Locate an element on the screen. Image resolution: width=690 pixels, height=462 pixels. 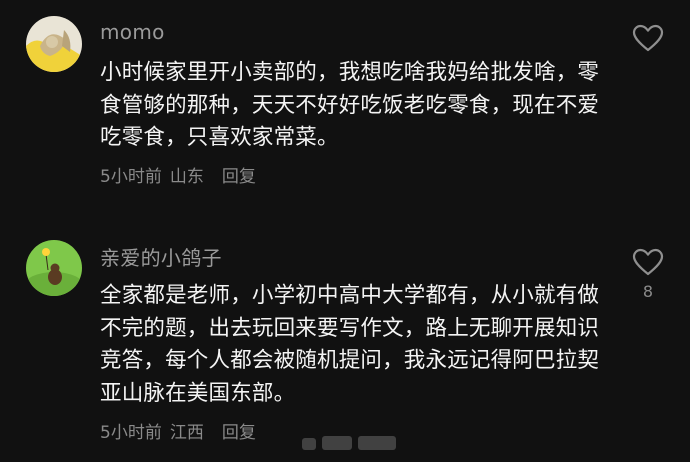
comment-meta: 5小时前 江西 回复 is located at coordinates (178, 430).